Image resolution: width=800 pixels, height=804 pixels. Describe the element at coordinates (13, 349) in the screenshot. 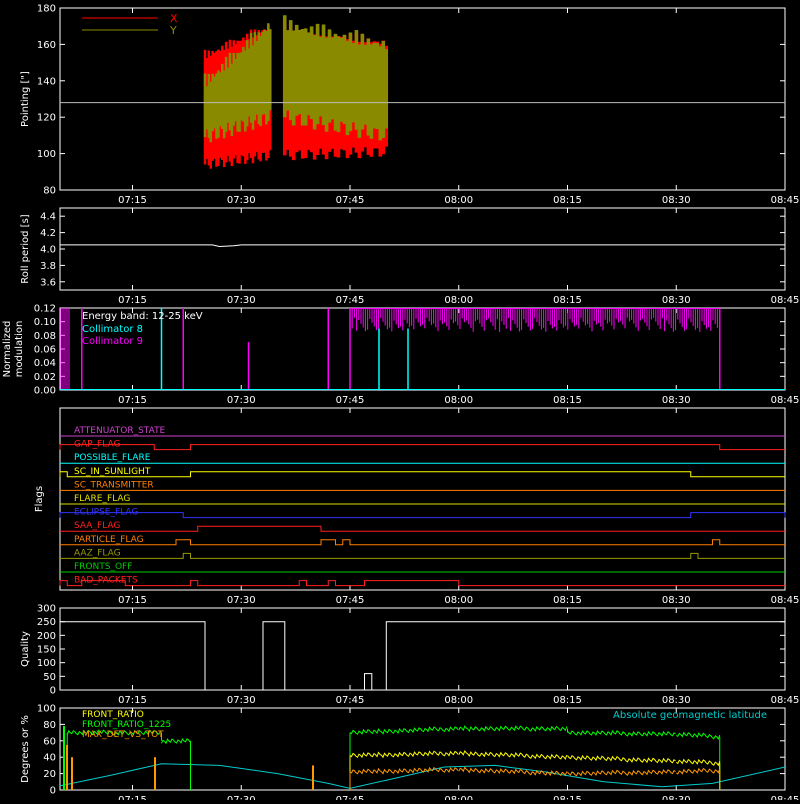

I see `modulation-ylabel: Normalizedmodulation` at that location.